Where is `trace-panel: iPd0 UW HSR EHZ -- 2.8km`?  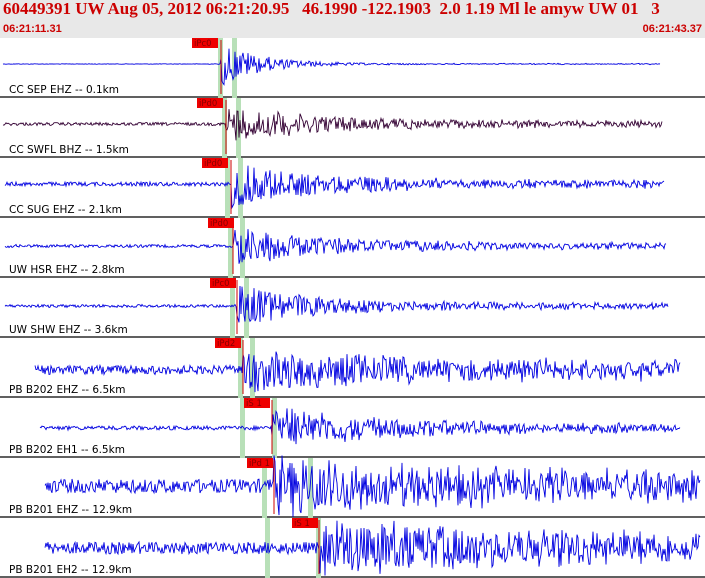
trace-panel: iPd0 UW HSR EHZ -- 2.8km is located at coordinates (335, 248).